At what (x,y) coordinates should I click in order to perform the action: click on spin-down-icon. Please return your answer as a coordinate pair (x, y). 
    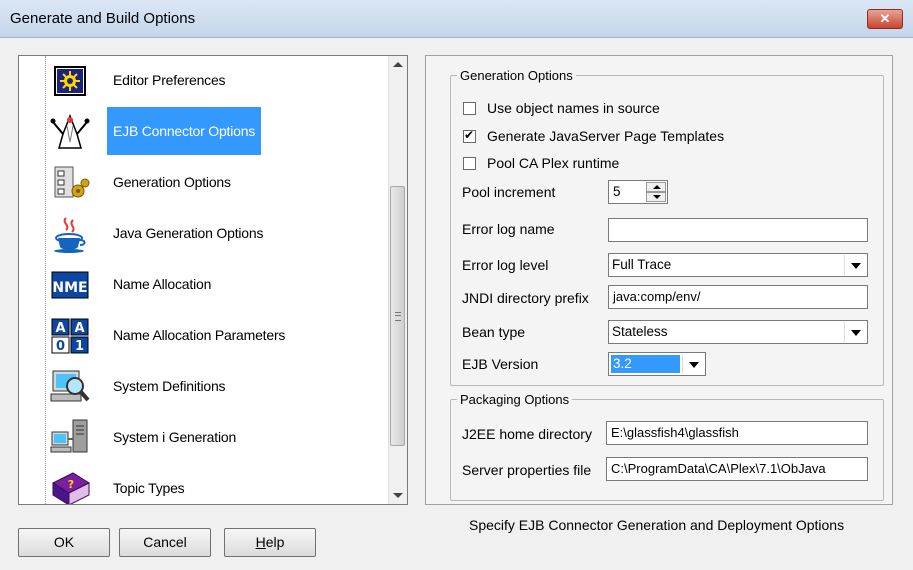
    Looking at the image, I should click on (656, 197).